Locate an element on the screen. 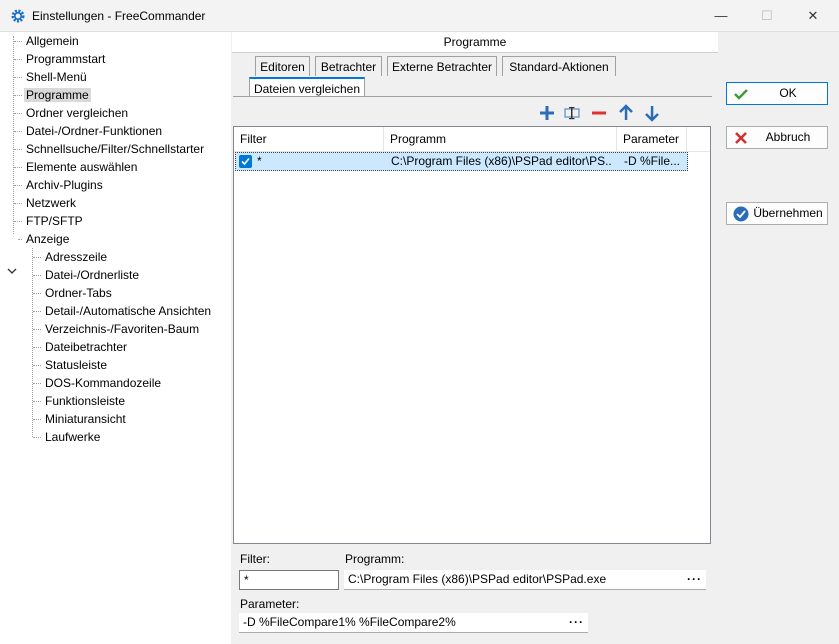  edit-icon is located at coordinates (572, 113).